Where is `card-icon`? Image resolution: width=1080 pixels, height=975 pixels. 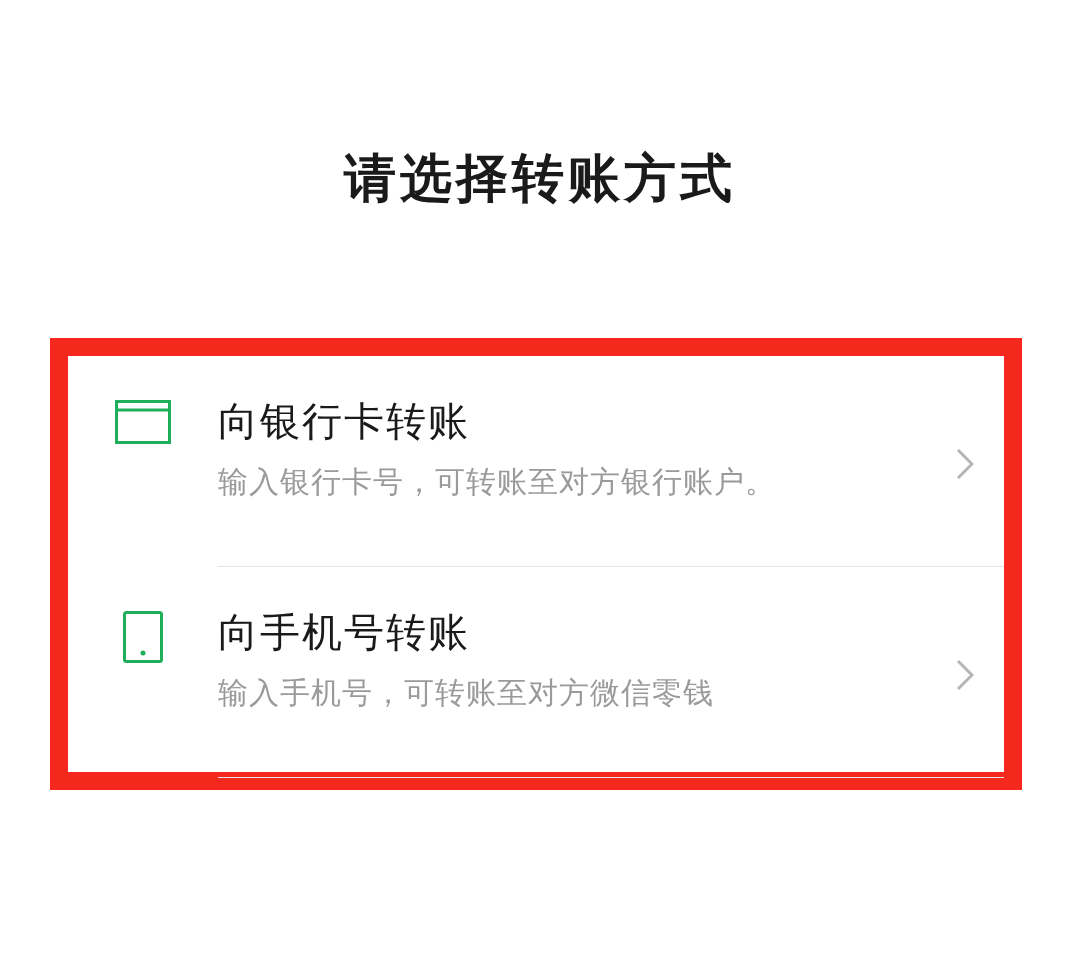 card-icon is located at coordinates (143, 422).